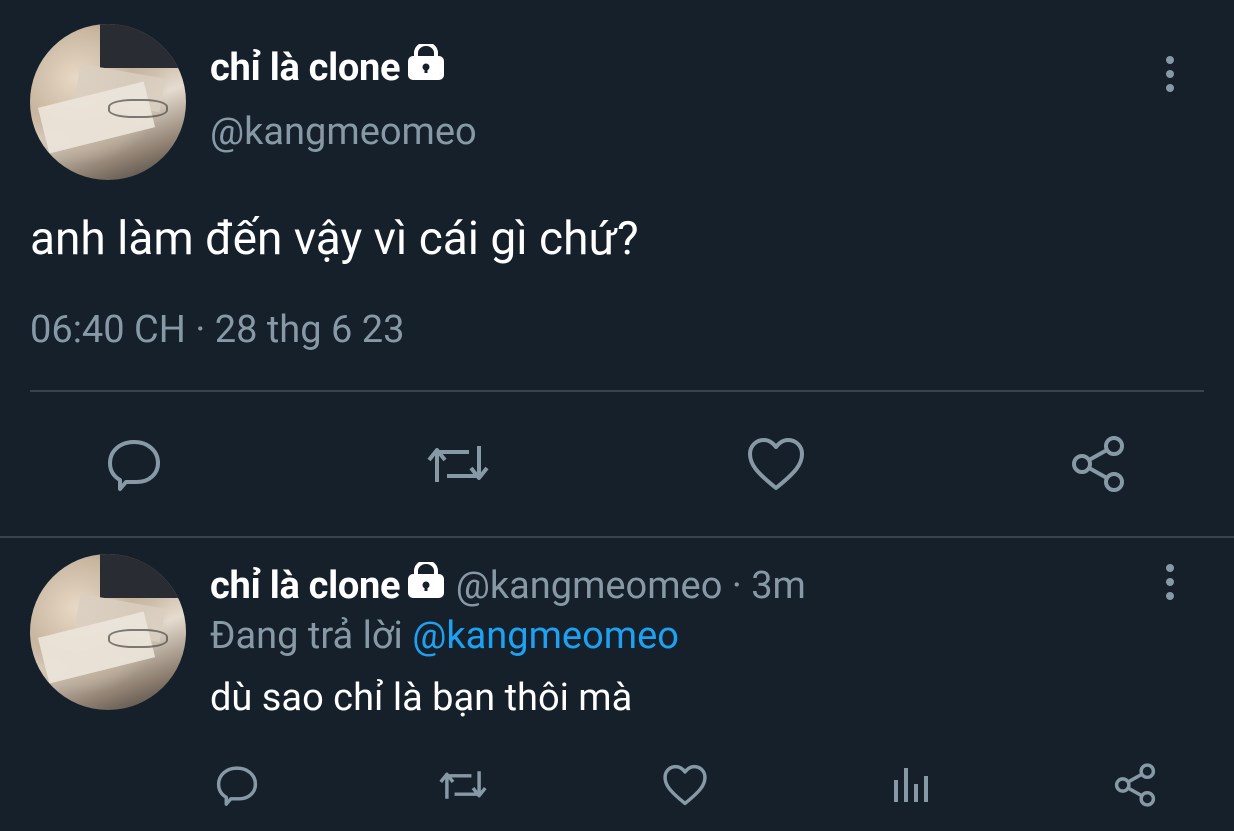 The width and height of the screenshot is (1234, 831). I want to click on reply-header: chỉ là clone @kangmeomeo · 3m, so click(508, 584).